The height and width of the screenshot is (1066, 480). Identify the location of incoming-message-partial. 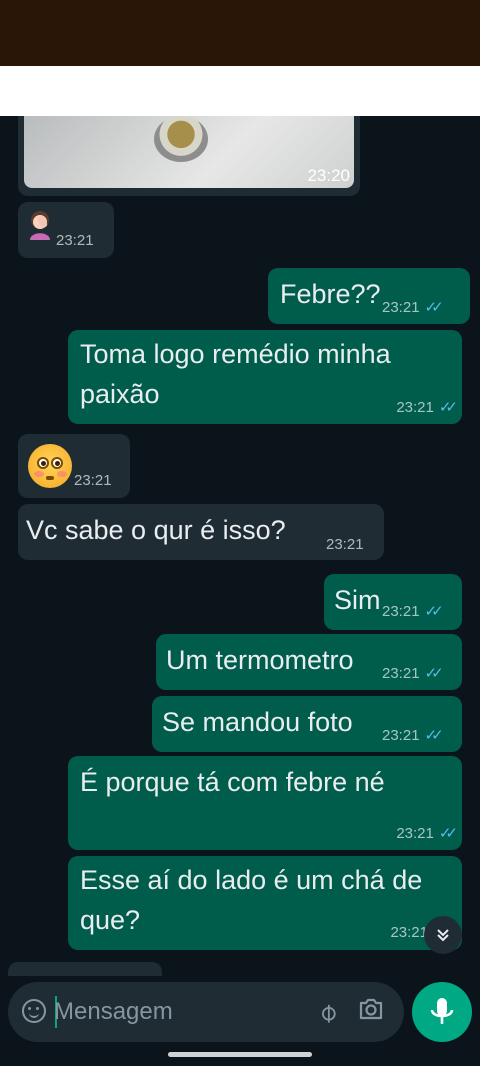
(85, 969).